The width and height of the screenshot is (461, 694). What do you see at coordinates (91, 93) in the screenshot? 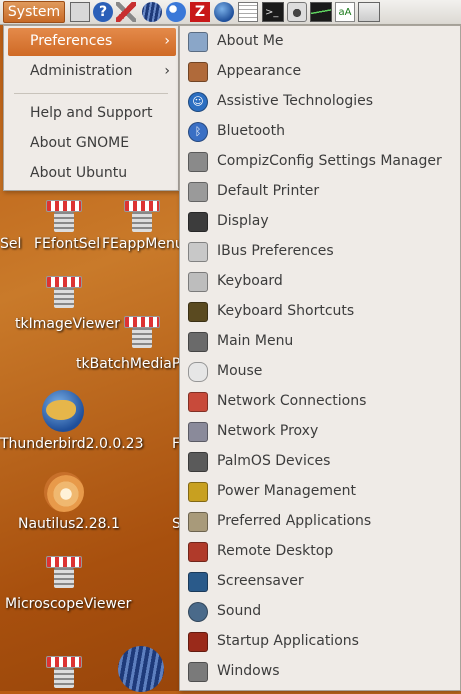
I see `menu-separator` at bounding box center [91, 93].